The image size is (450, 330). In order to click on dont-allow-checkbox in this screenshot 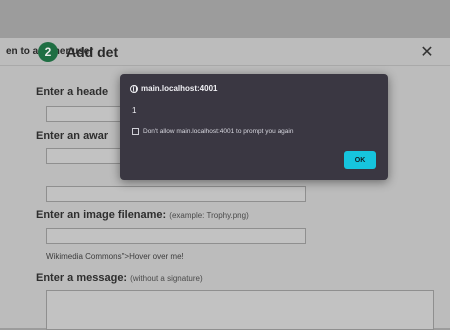, I will do `click(135, 131)`.